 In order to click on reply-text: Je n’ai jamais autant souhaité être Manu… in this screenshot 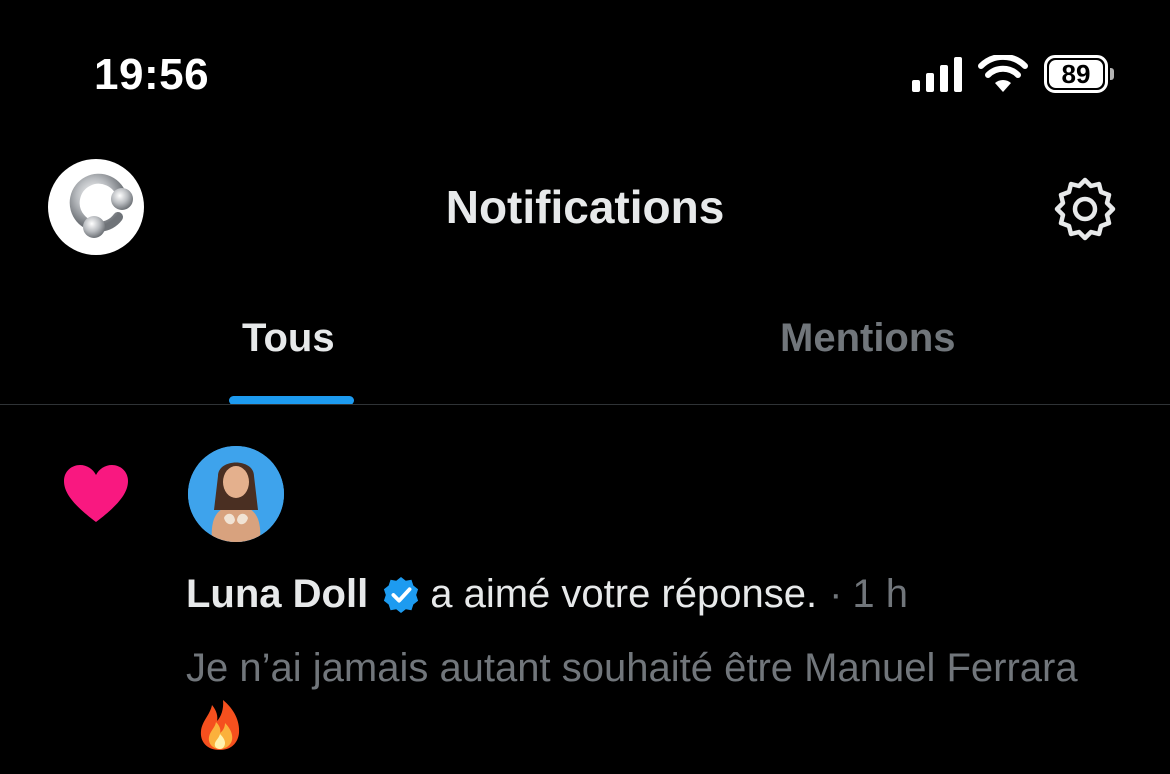, I will do `click(632, 668)`.